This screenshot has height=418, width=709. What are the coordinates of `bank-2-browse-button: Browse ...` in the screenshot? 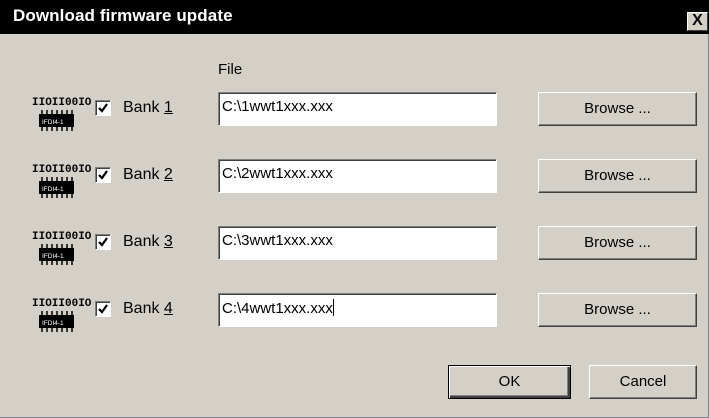 It's located at (617, 176).